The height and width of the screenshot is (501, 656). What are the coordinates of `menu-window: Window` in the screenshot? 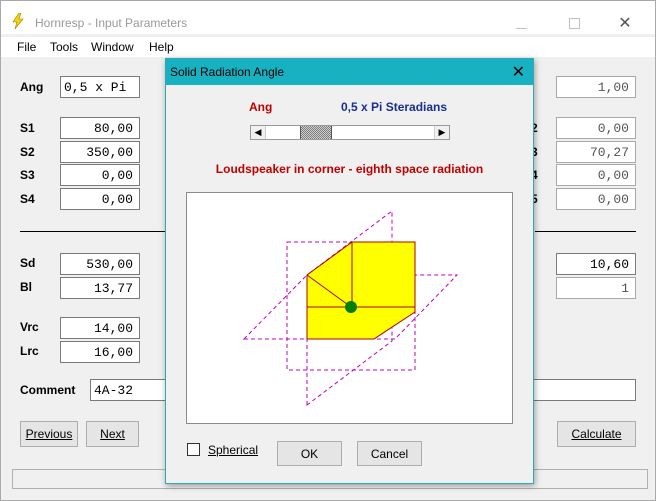 It's located at (112, 47).